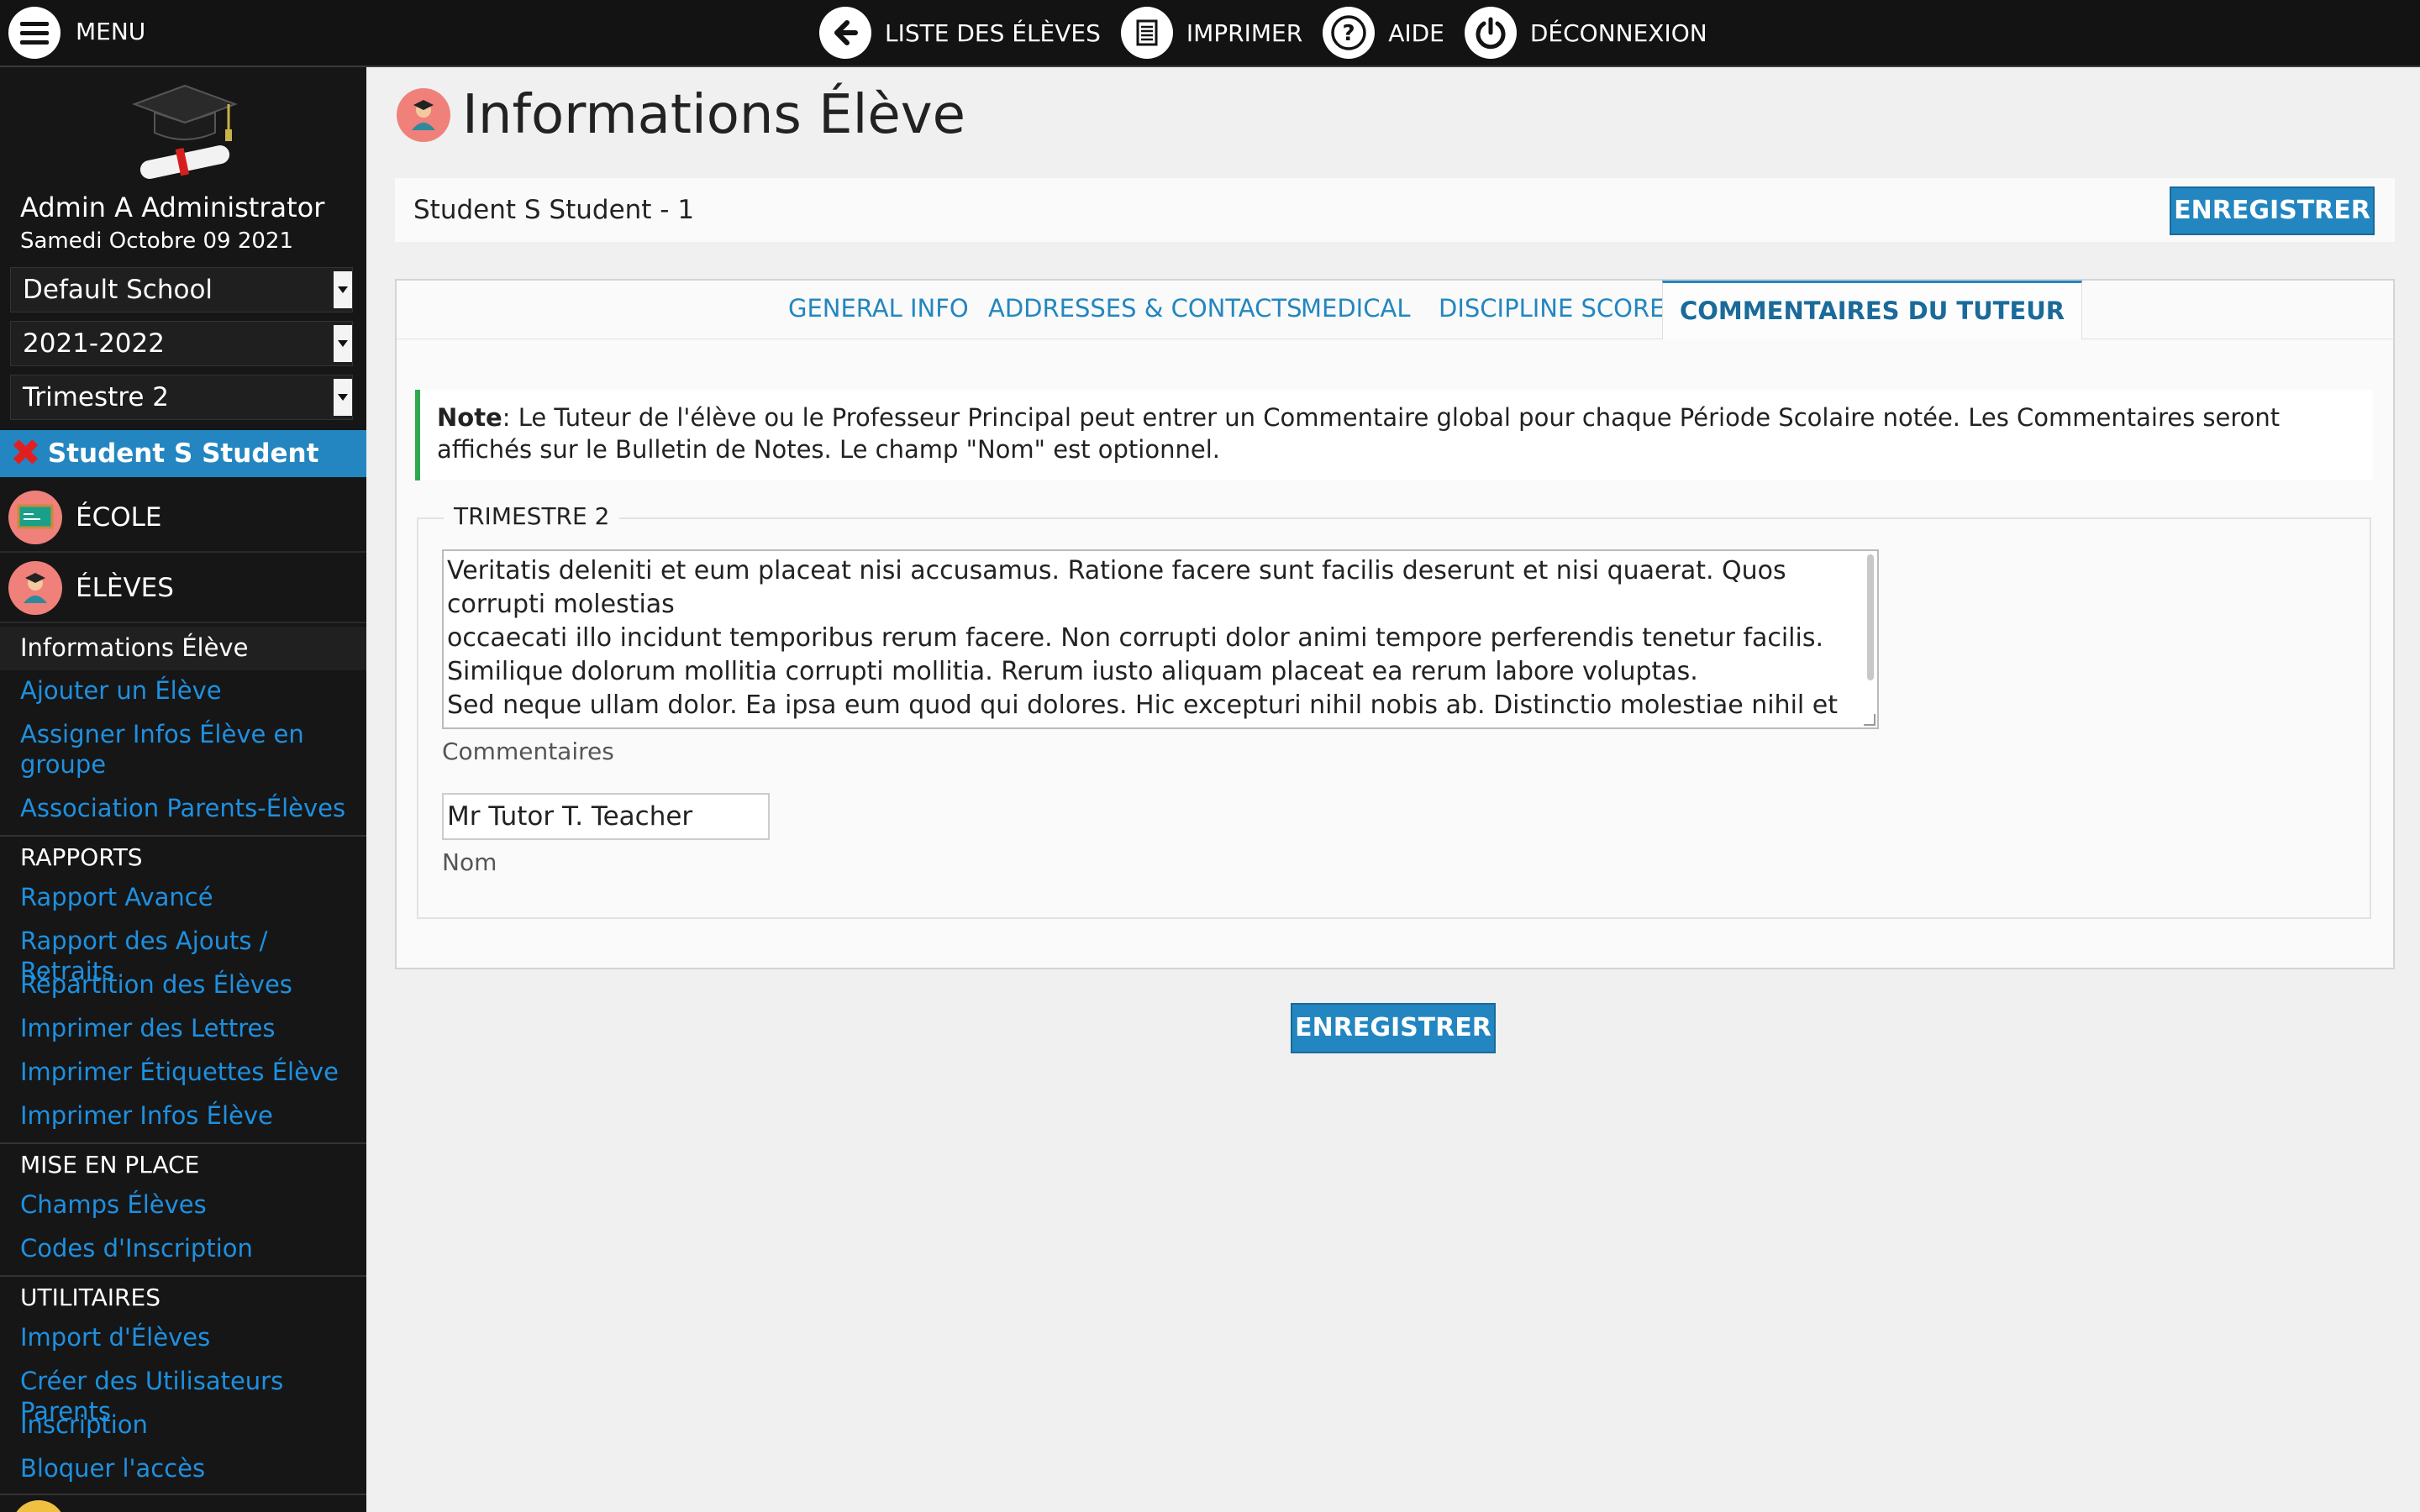 Image resolution: width=2420 pixels, height=1512 pixels. I want to click on logout-link: DÉCONNEXION, so click(1586, 33).